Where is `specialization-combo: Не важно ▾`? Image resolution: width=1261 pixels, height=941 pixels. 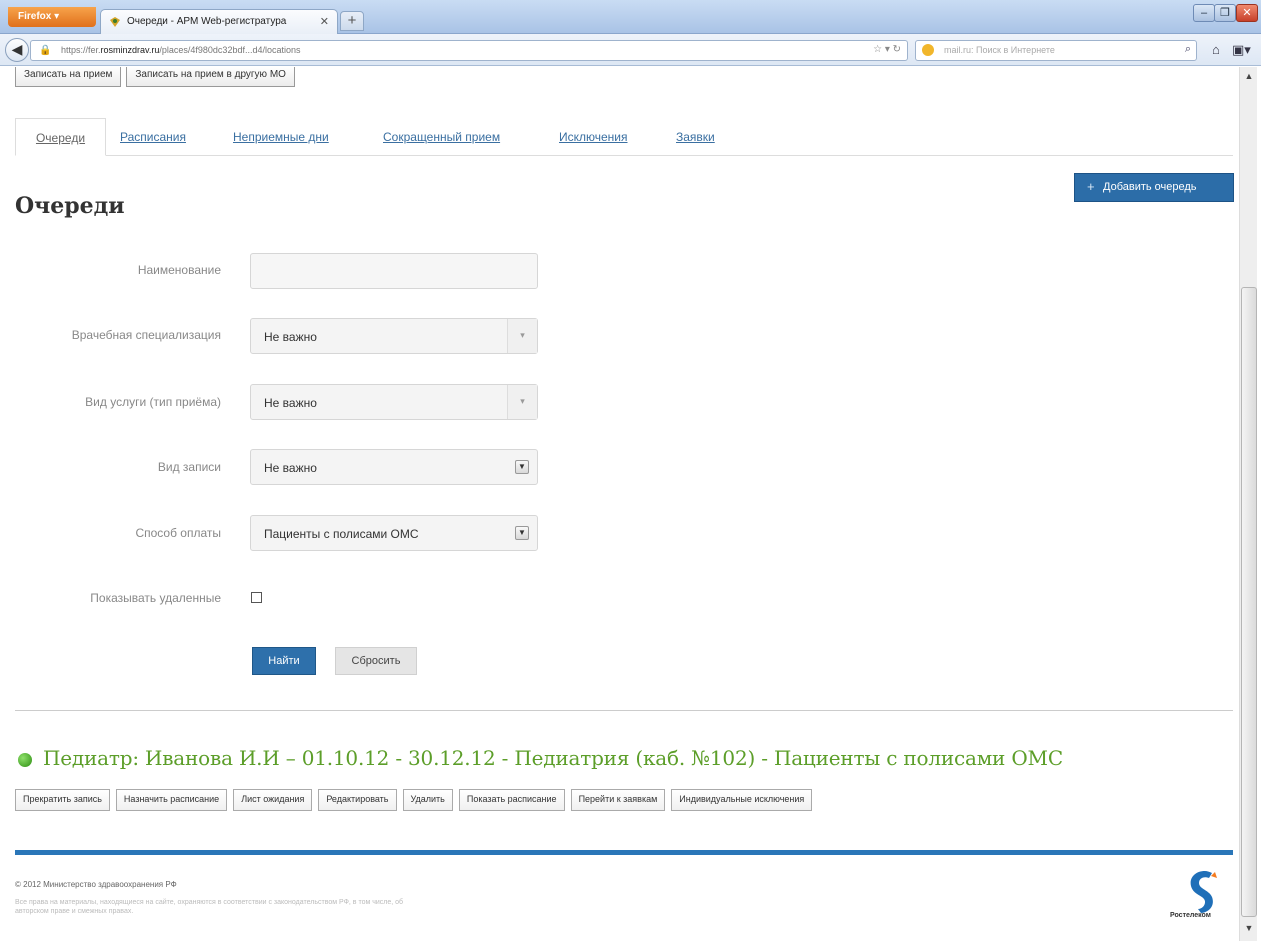
specialization-combo: Не важно ▾ is located at coordinates (394, 336).